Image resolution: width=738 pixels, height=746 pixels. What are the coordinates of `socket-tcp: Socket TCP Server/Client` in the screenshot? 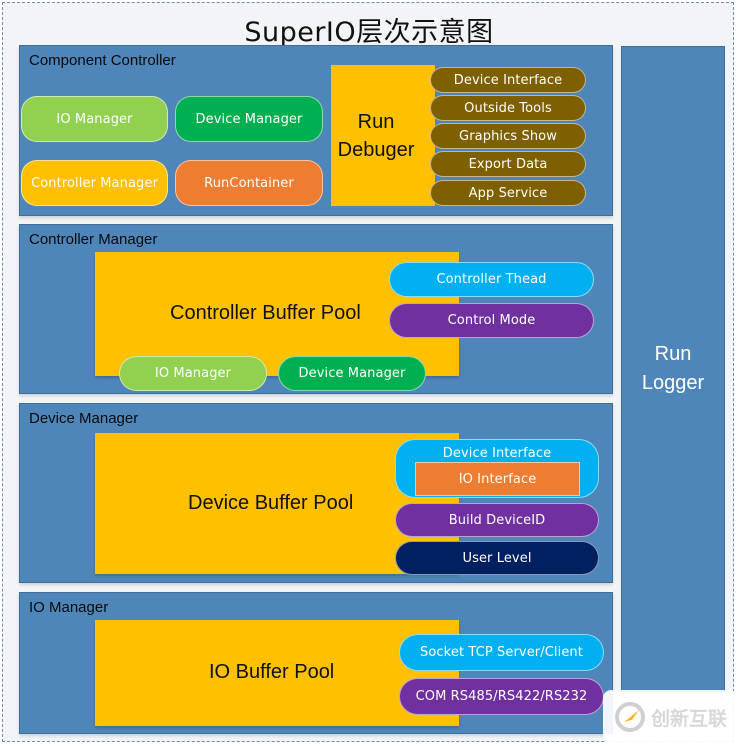 It's located at (501, 652).